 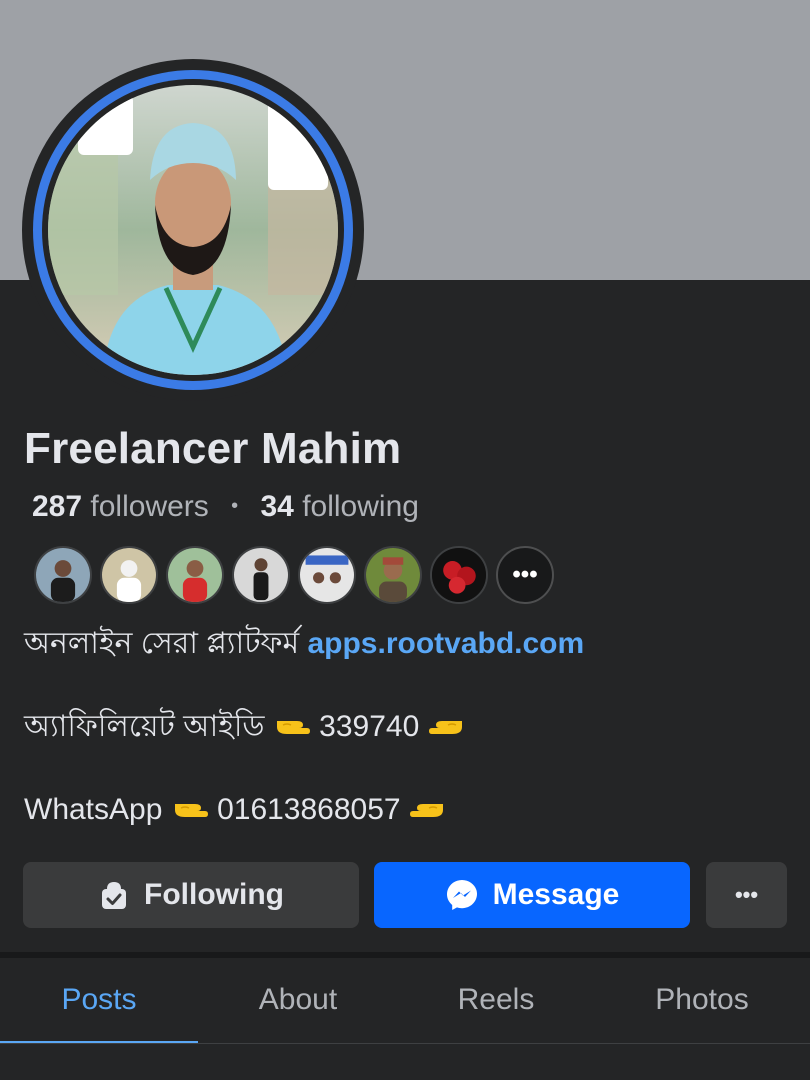 I want to click on tab-posts: Posts, so click(x=99, y=1001).